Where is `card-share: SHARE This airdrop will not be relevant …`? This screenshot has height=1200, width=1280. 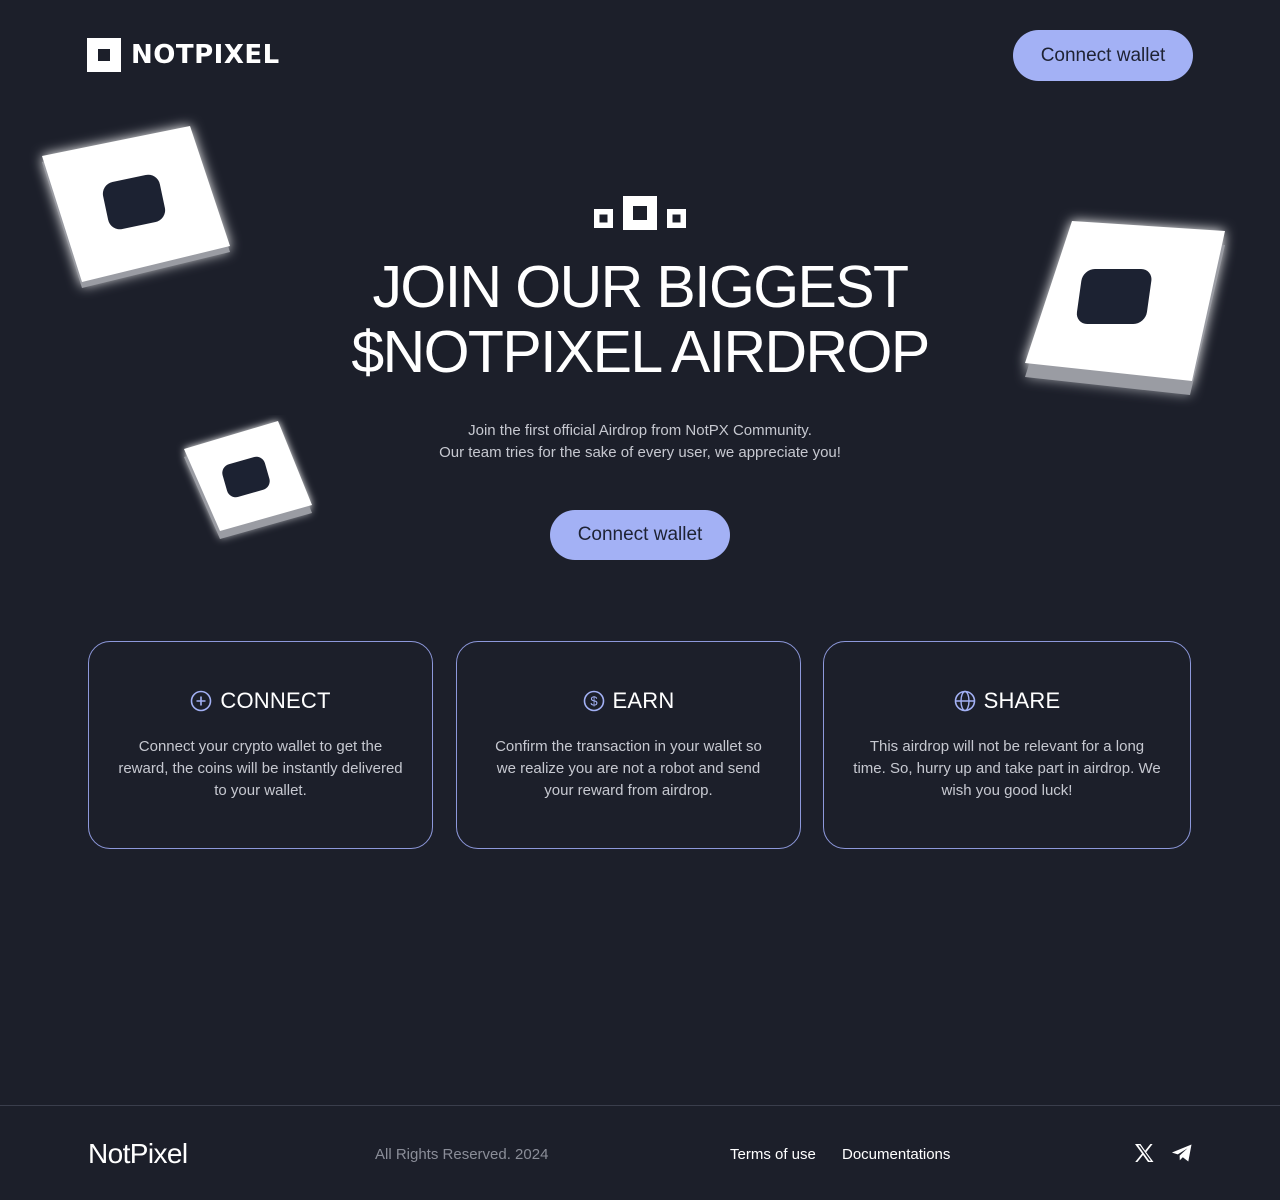
card-share: SHARE This airdrop will not be relevant … is located at coordinates (1007, 745).